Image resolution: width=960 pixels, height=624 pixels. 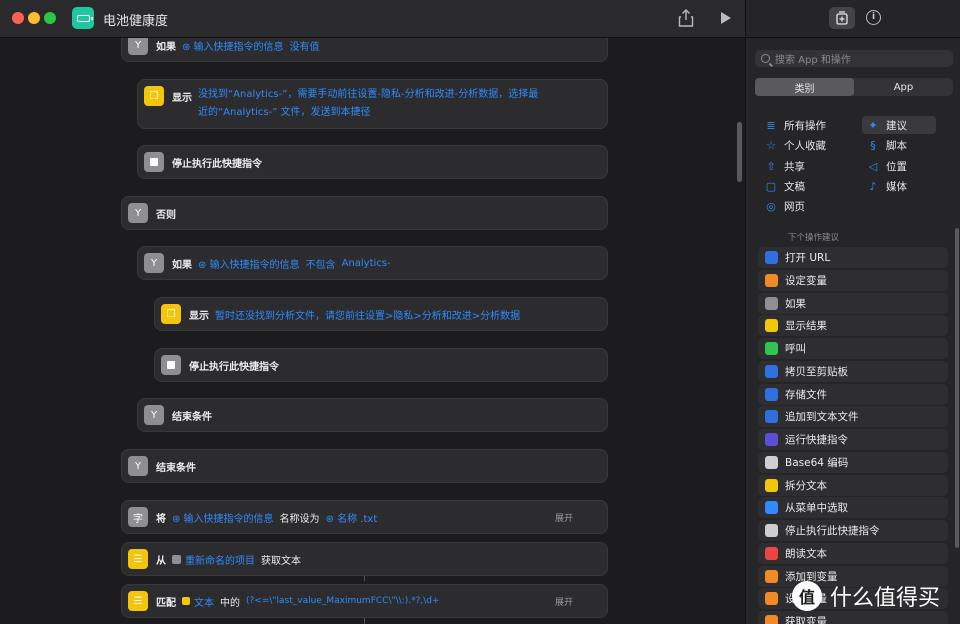 I want to click on info-icon: i, so click(x=873, y=17).